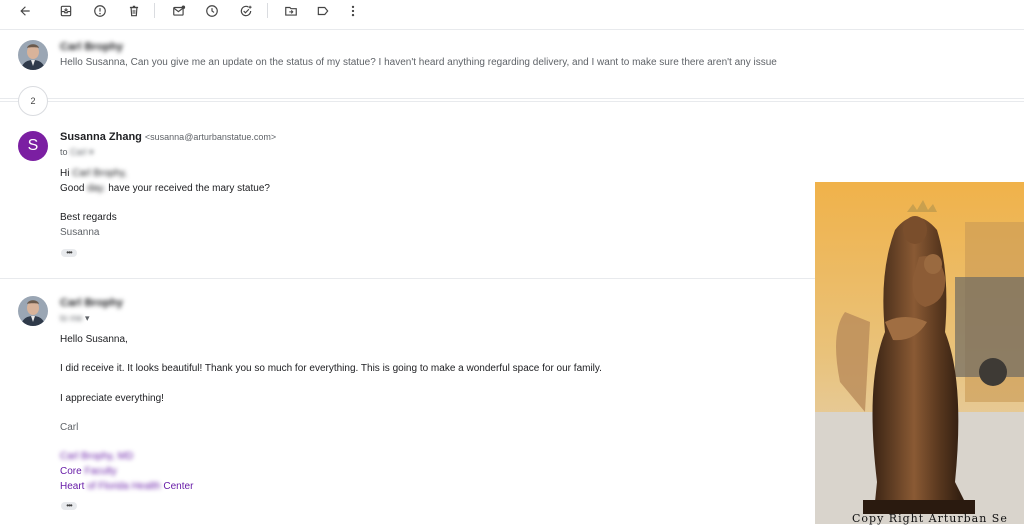  Describe the element at coordinates (33, 101) in the screenshot. I see `hidden-messages-count: 2` at that location.